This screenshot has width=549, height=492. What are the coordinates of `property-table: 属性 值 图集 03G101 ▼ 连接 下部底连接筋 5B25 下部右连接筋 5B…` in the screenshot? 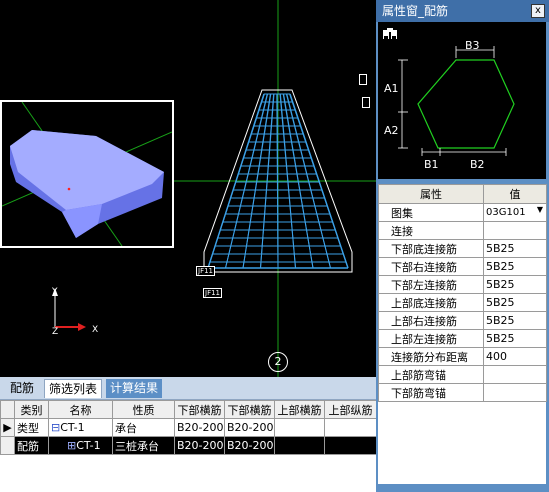 It's located at (462, 293).